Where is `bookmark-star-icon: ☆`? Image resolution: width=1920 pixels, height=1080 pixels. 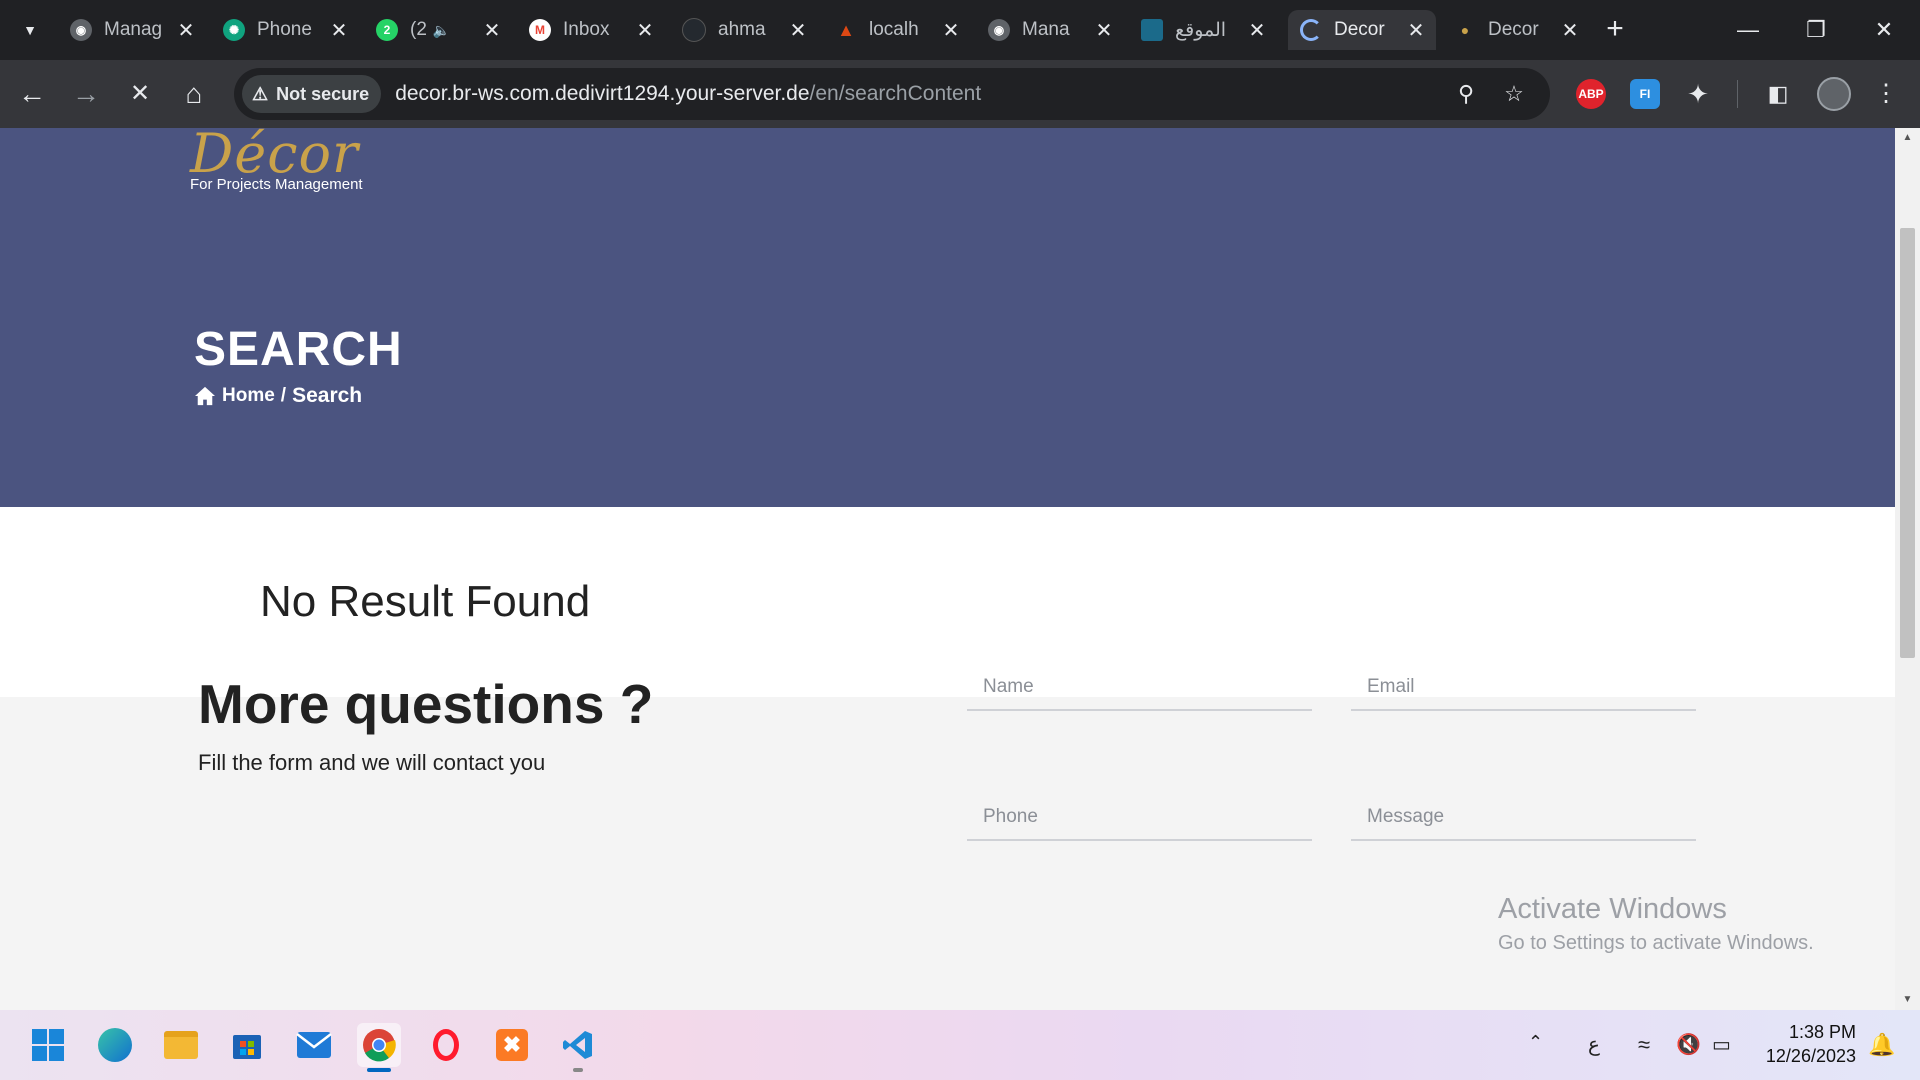 bookmark-star-icon: ☆ is located at coordinates (1514, 94).